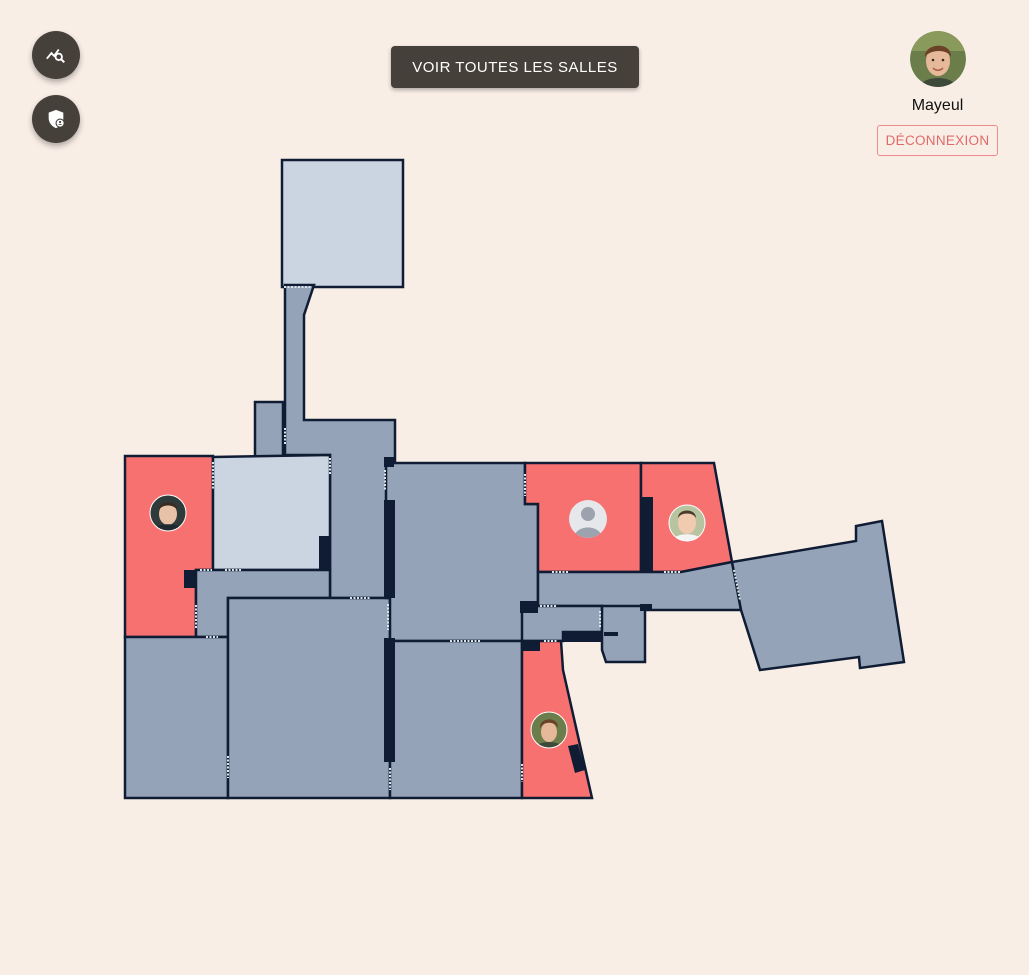  I want to click on room-north-small, so click(269, 429).